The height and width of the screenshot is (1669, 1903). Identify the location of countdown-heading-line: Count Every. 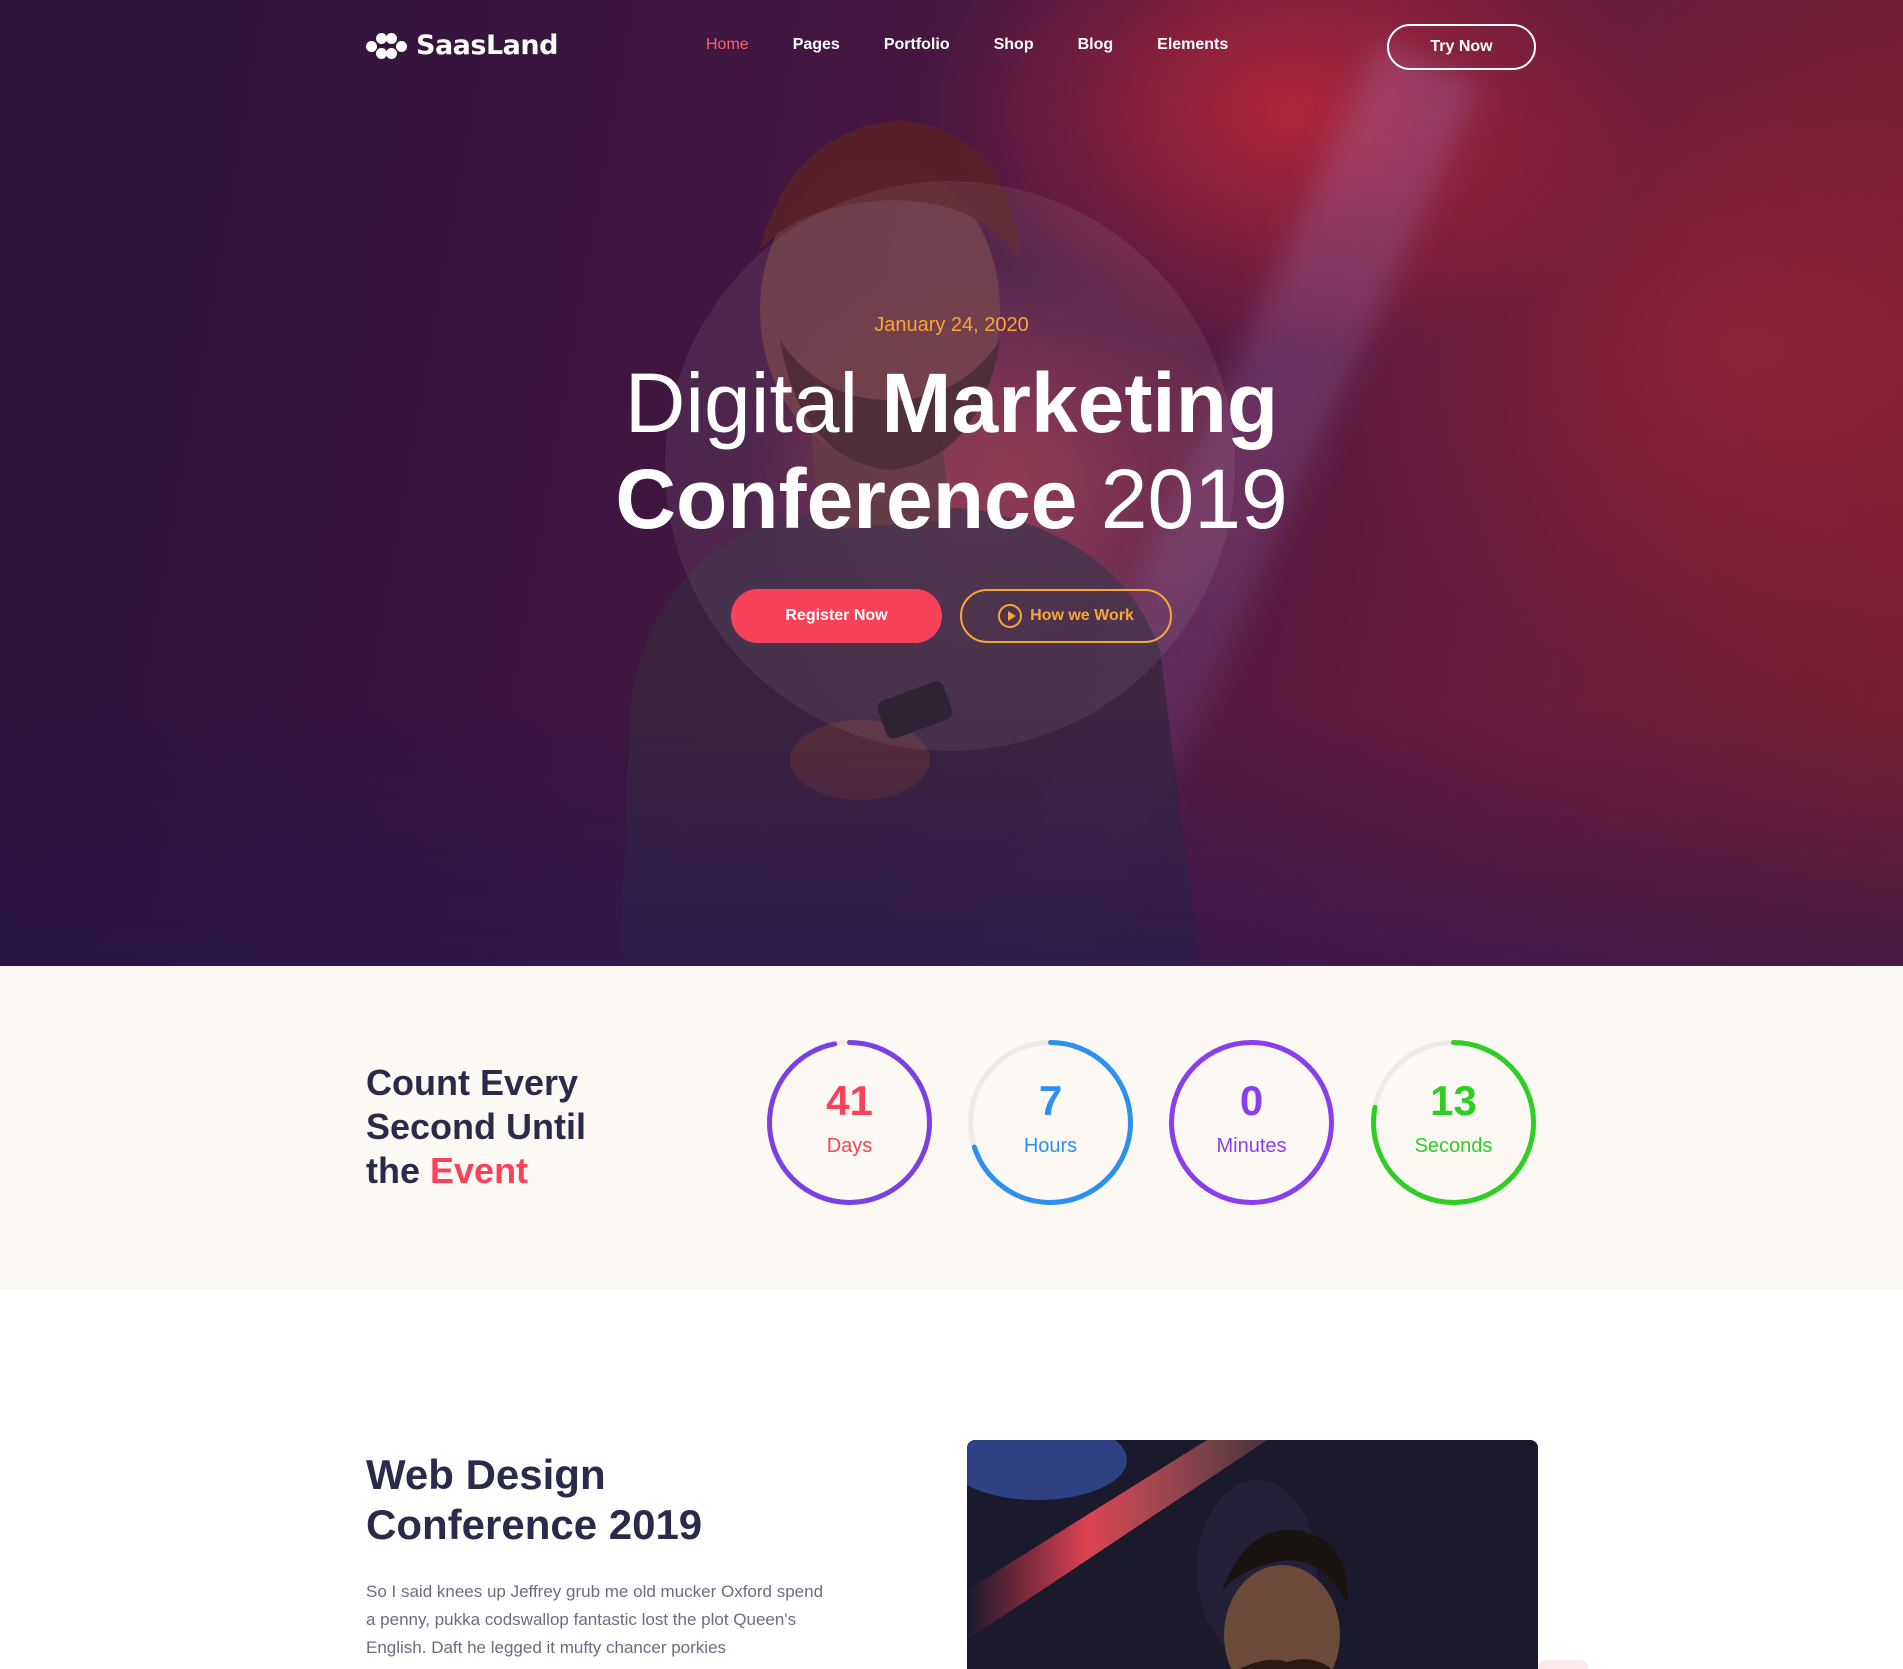
(472, 1082).